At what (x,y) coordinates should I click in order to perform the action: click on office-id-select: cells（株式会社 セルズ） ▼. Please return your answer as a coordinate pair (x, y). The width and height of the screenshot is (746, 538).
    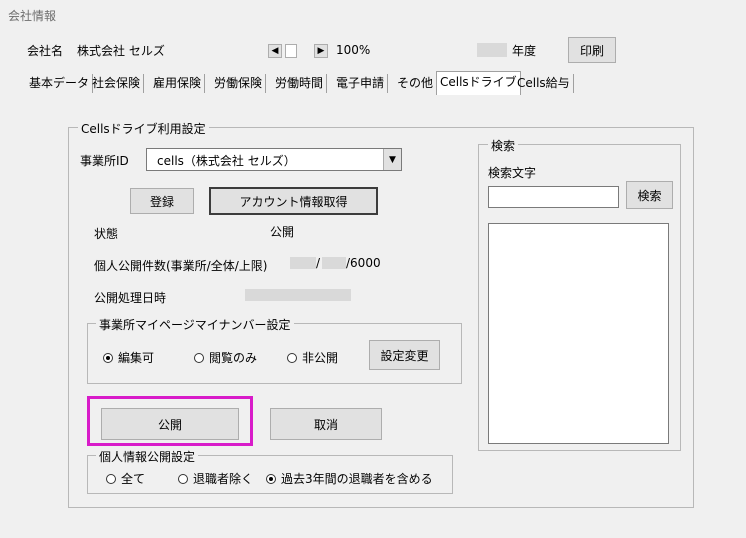
    Looking at the image, I should click on (274, 159).